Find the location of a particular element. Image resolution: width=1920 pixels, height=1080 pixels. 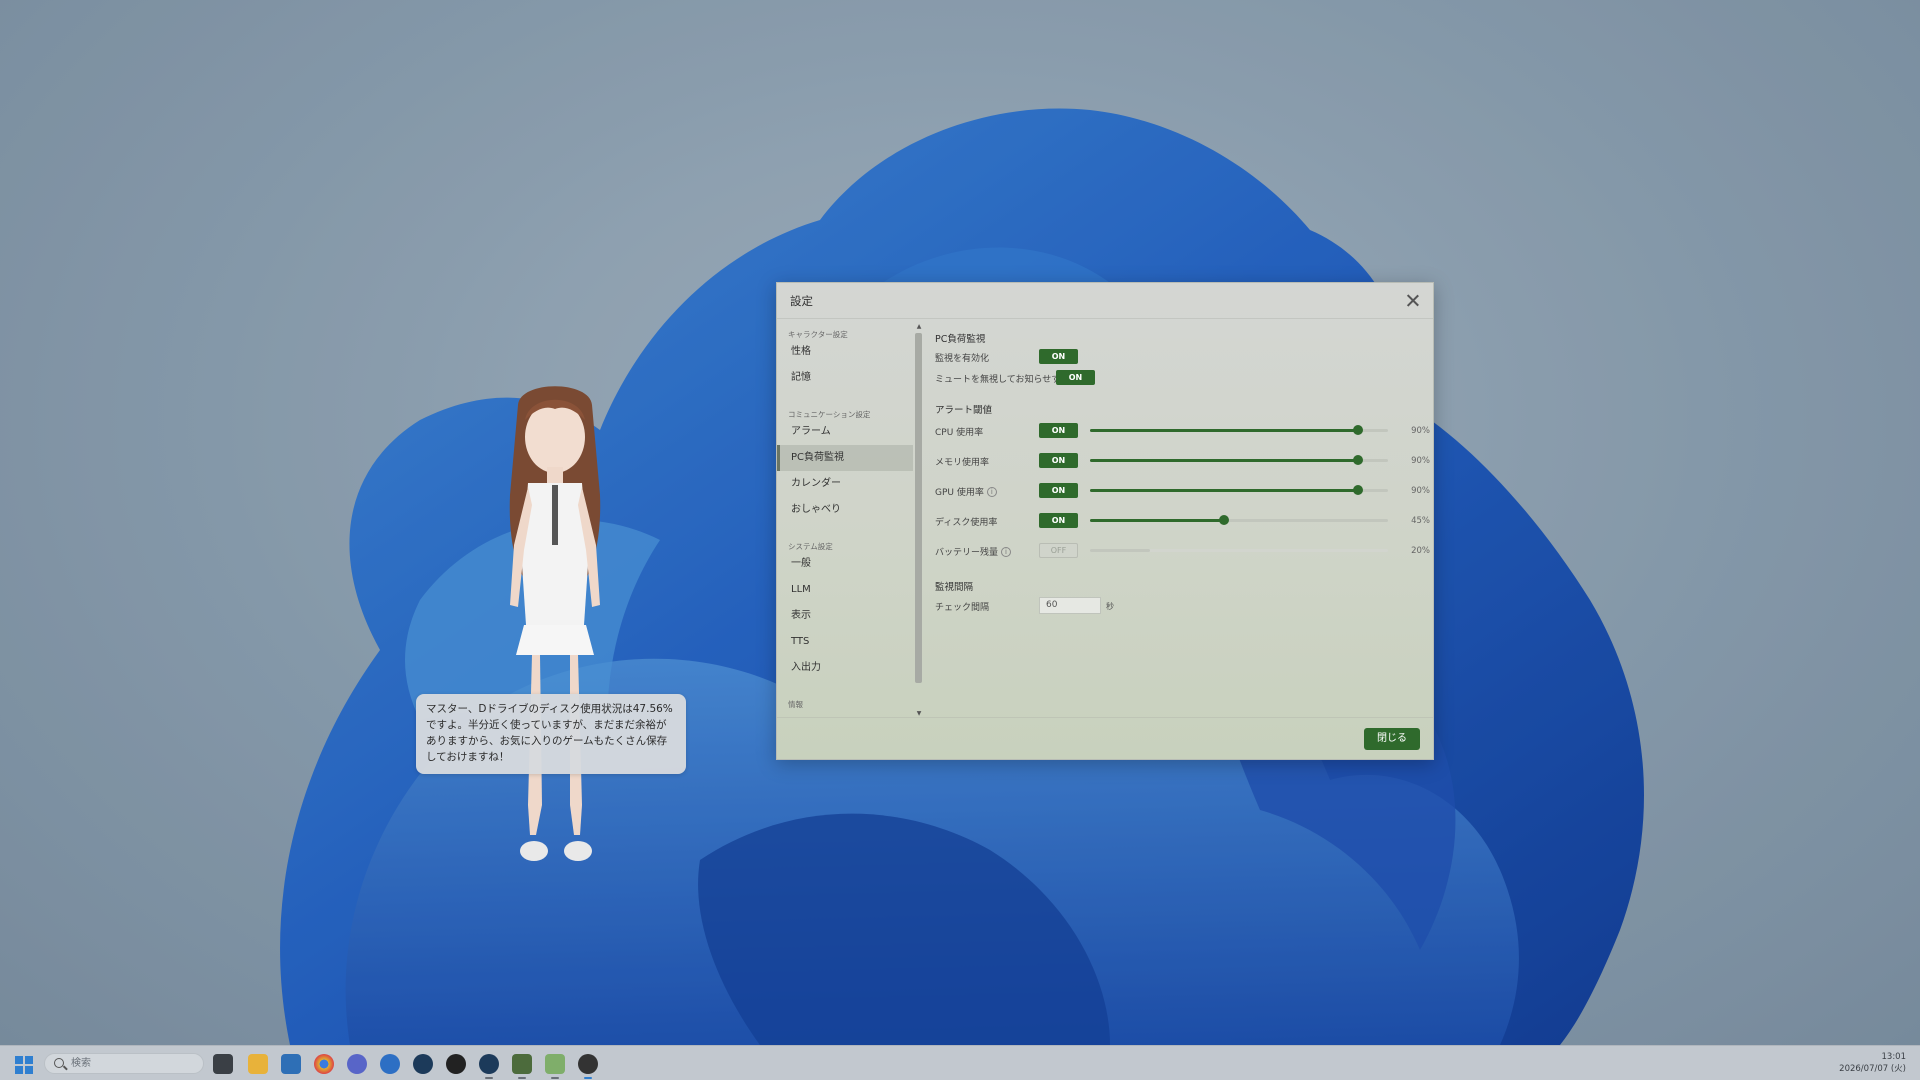

check-interval-label: チェック間隔 is located at coordinates (962, 608).